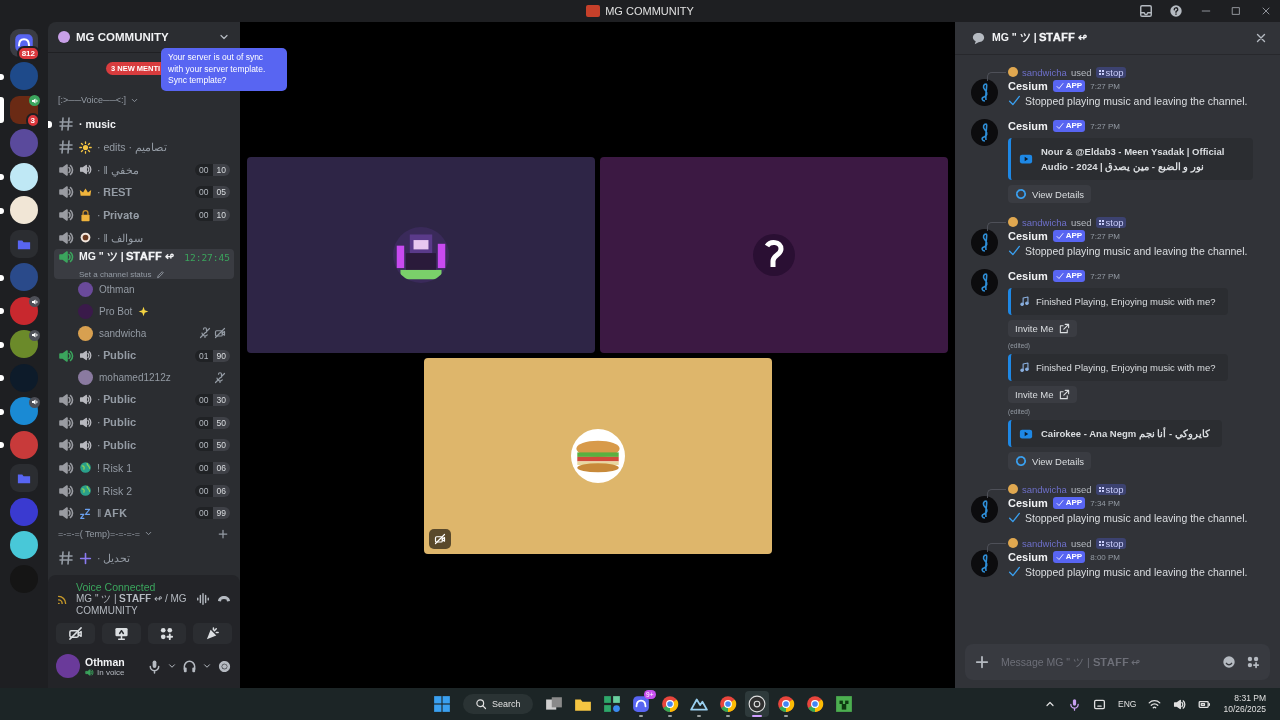 Image resolution: width=1280 pixels, height=720 pixels. I want to click on window-title: MG COMMUNITY, so click(649, 11).